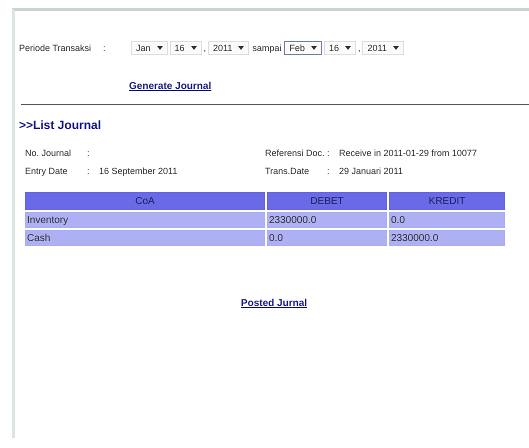 The width and height of the screenshot is (529, 448). Describe the element at coordinates (267, 48) in the screenshot. I see `separator-text: sampai` at that location.